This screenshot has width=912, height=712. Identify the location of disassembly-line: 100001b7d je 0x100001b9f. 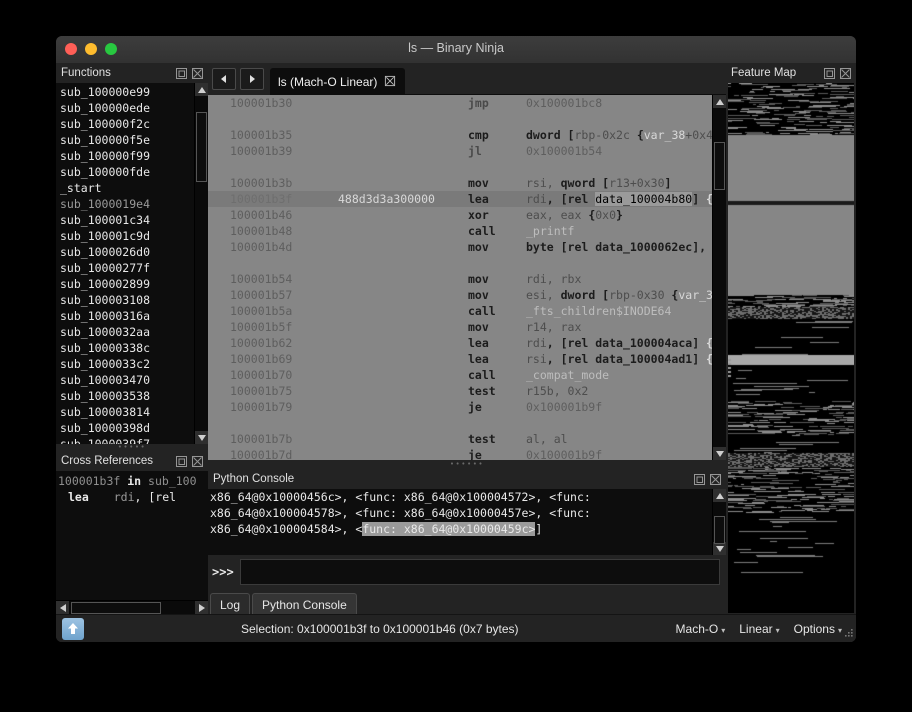
(460, 453).